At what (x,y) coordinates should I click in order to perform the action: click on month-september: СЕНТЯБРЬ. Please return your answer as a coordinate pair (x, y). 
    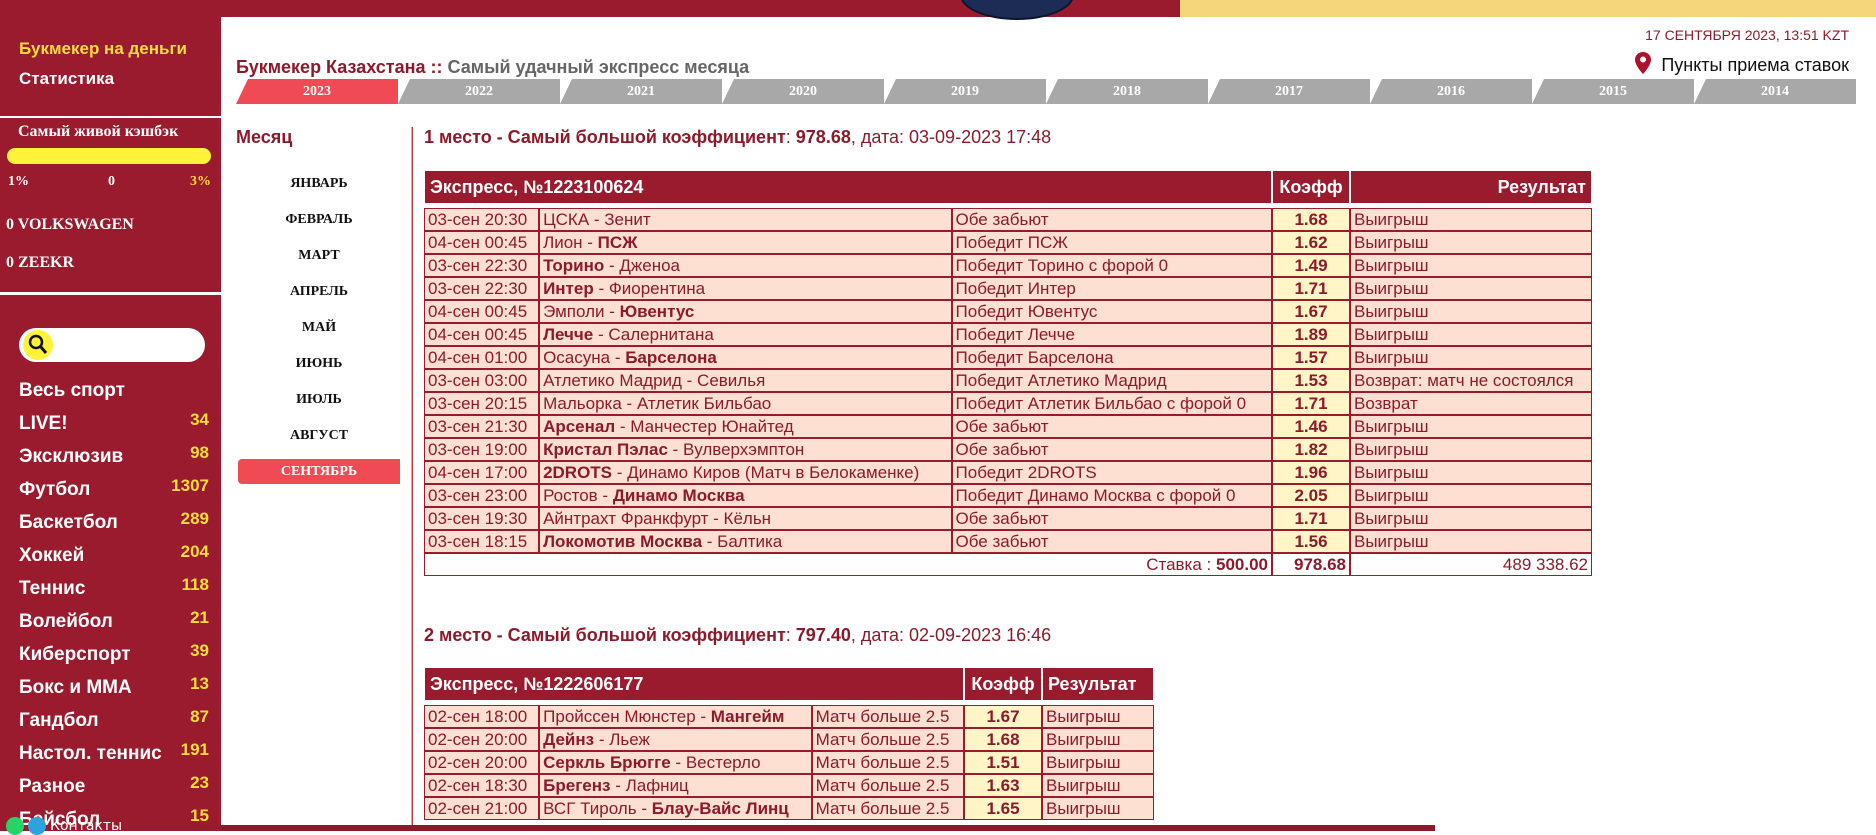
    Looking at the image, I should click on (319, 471).